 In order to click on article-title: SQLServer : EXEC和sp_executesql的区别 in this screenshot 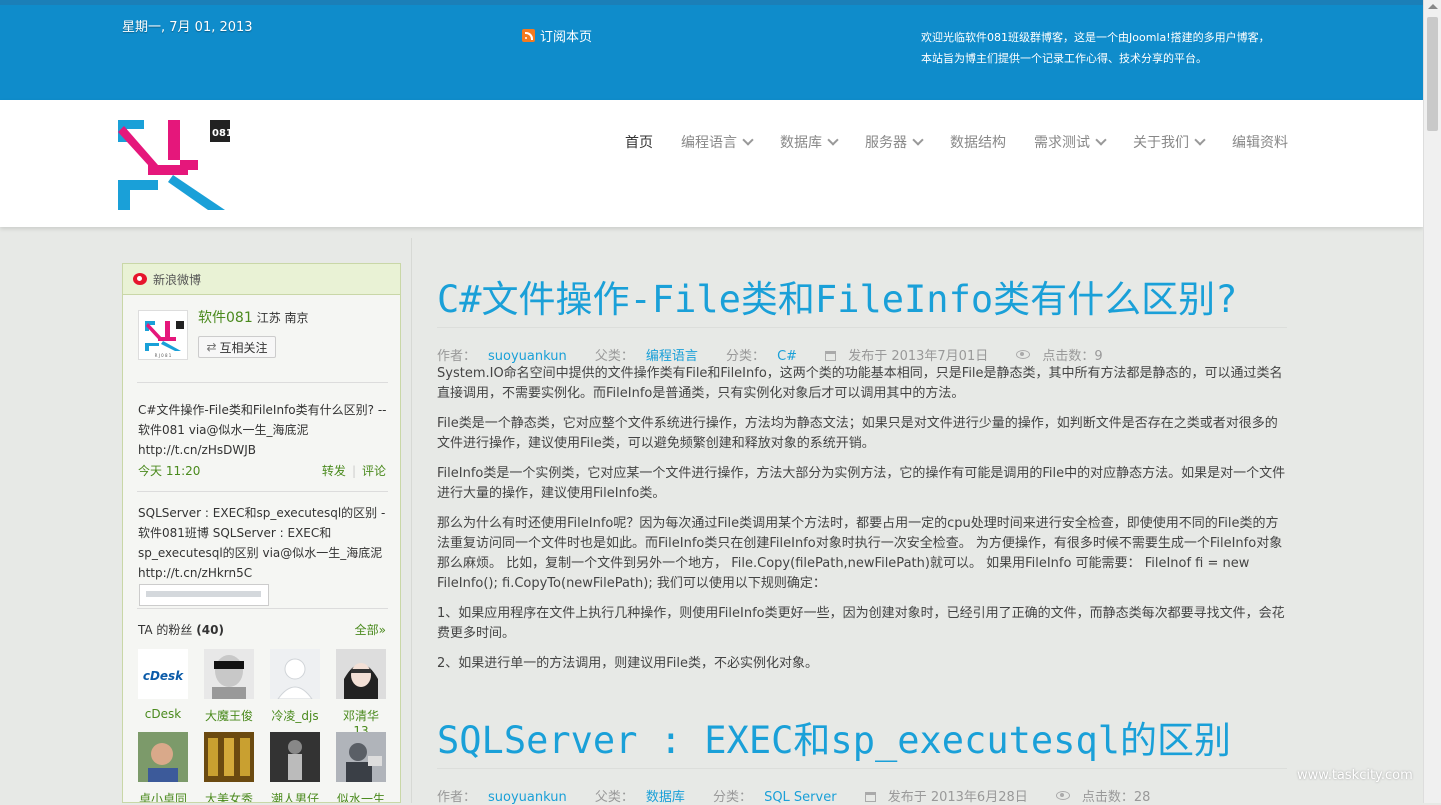, I will do `click(834, 737)`.